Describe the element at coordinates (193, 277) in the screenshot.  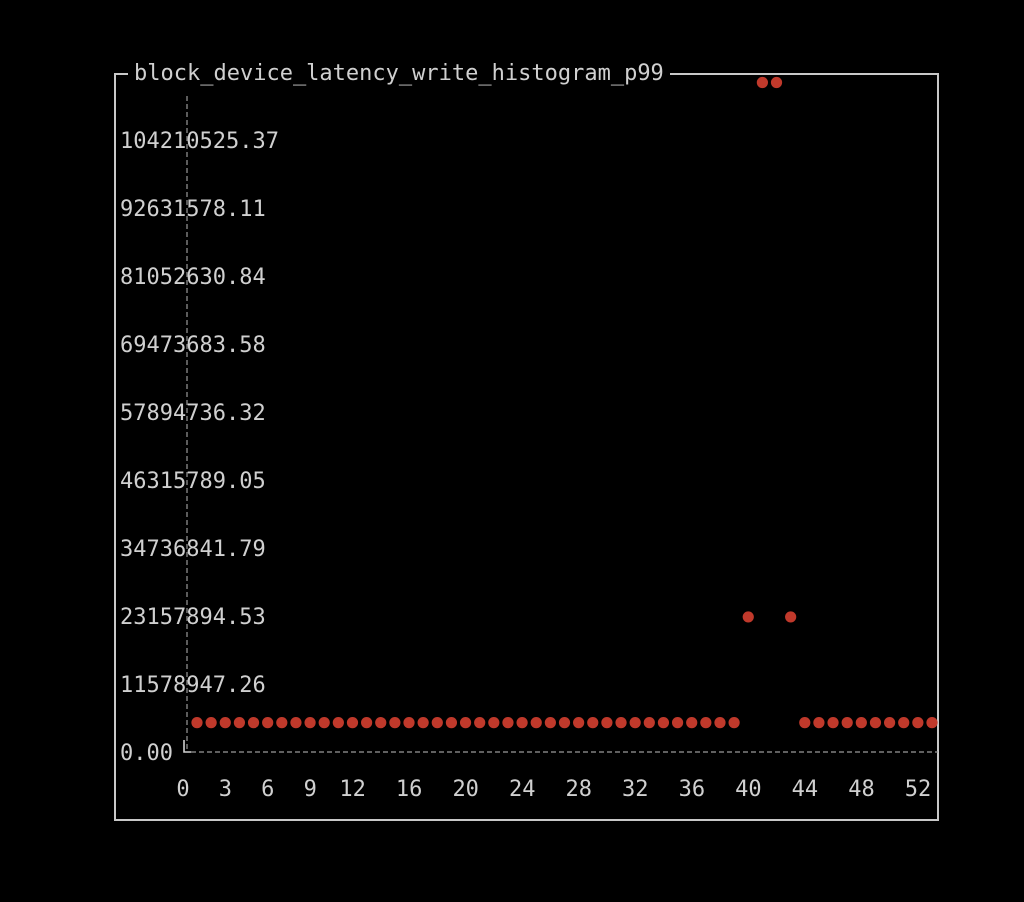
I see `y-tick-label: 81052630.84` at that location.